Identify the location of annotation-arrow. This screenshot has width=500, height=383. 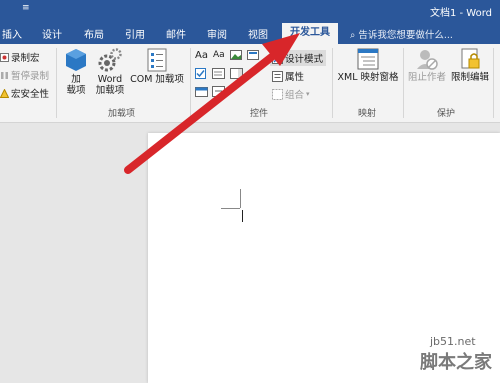
(212, 103).